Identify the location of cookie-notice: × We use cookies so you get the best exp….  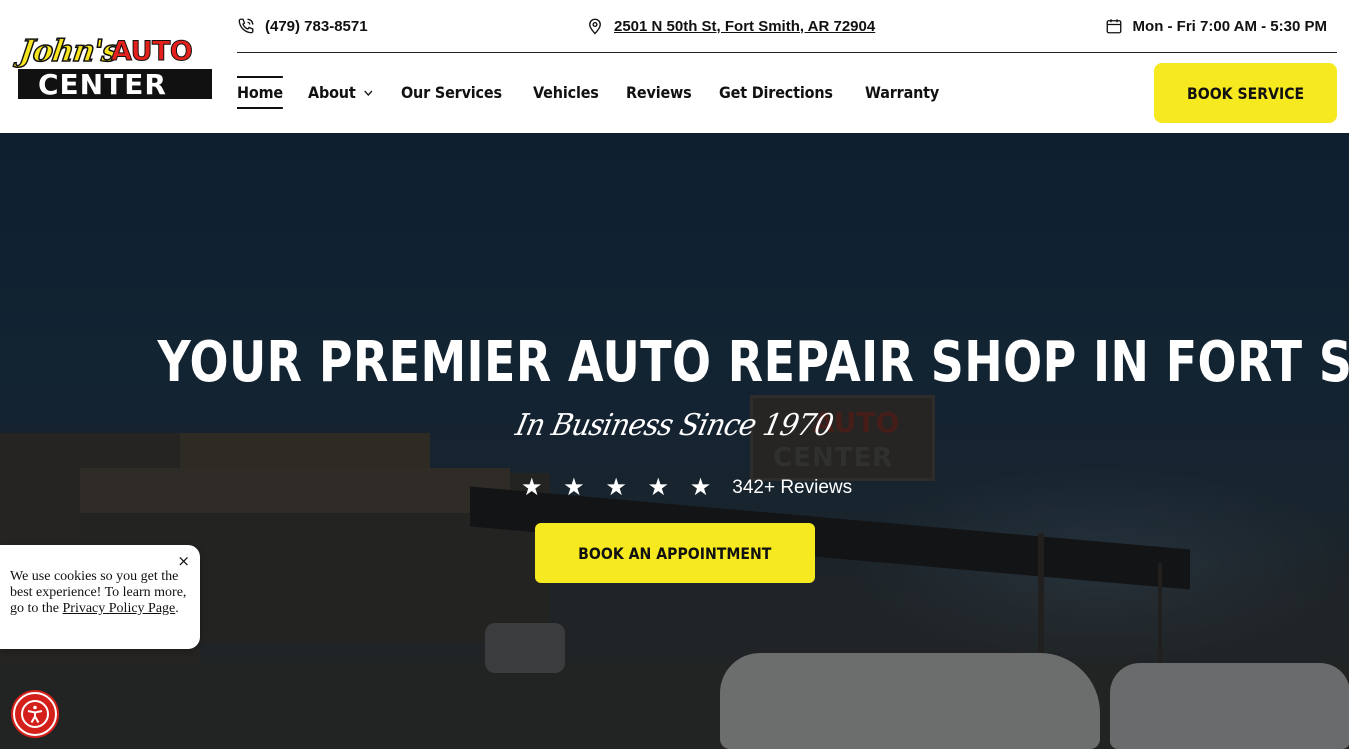
(100, 597).